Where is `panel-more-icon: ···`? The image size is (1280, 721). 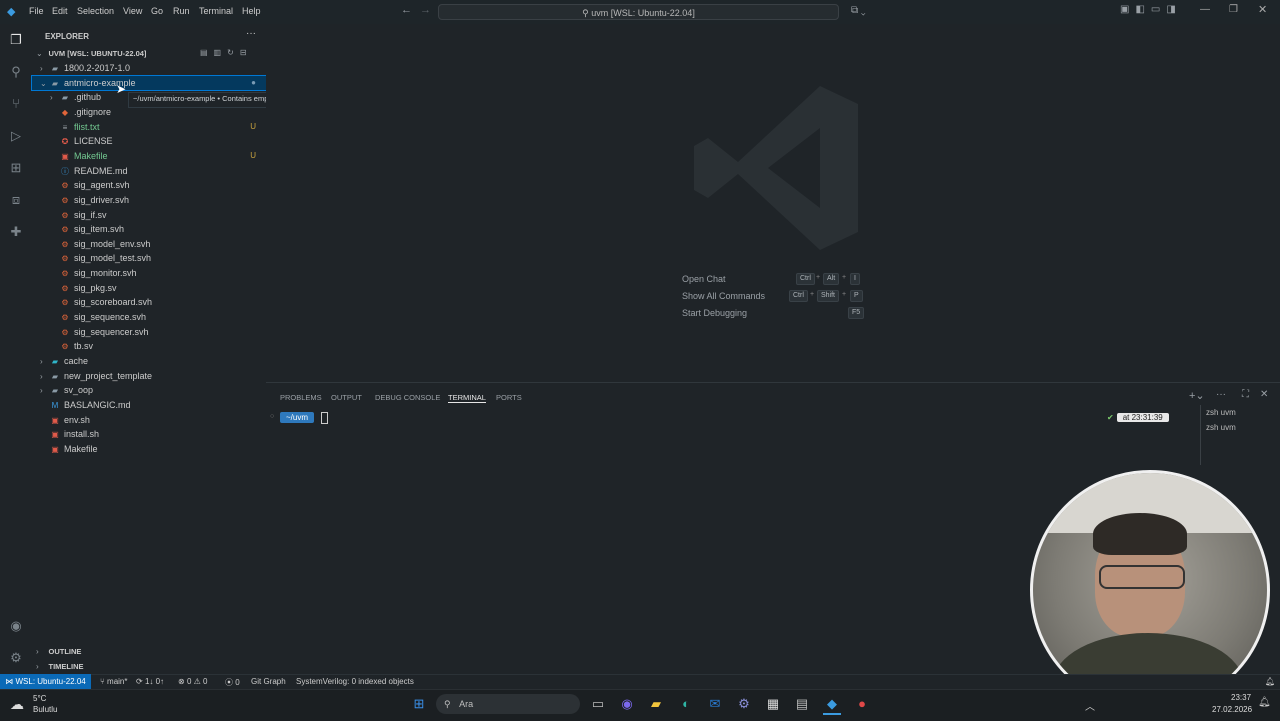 panel-more-icon: ··· is located at coordinates (1221, 394).